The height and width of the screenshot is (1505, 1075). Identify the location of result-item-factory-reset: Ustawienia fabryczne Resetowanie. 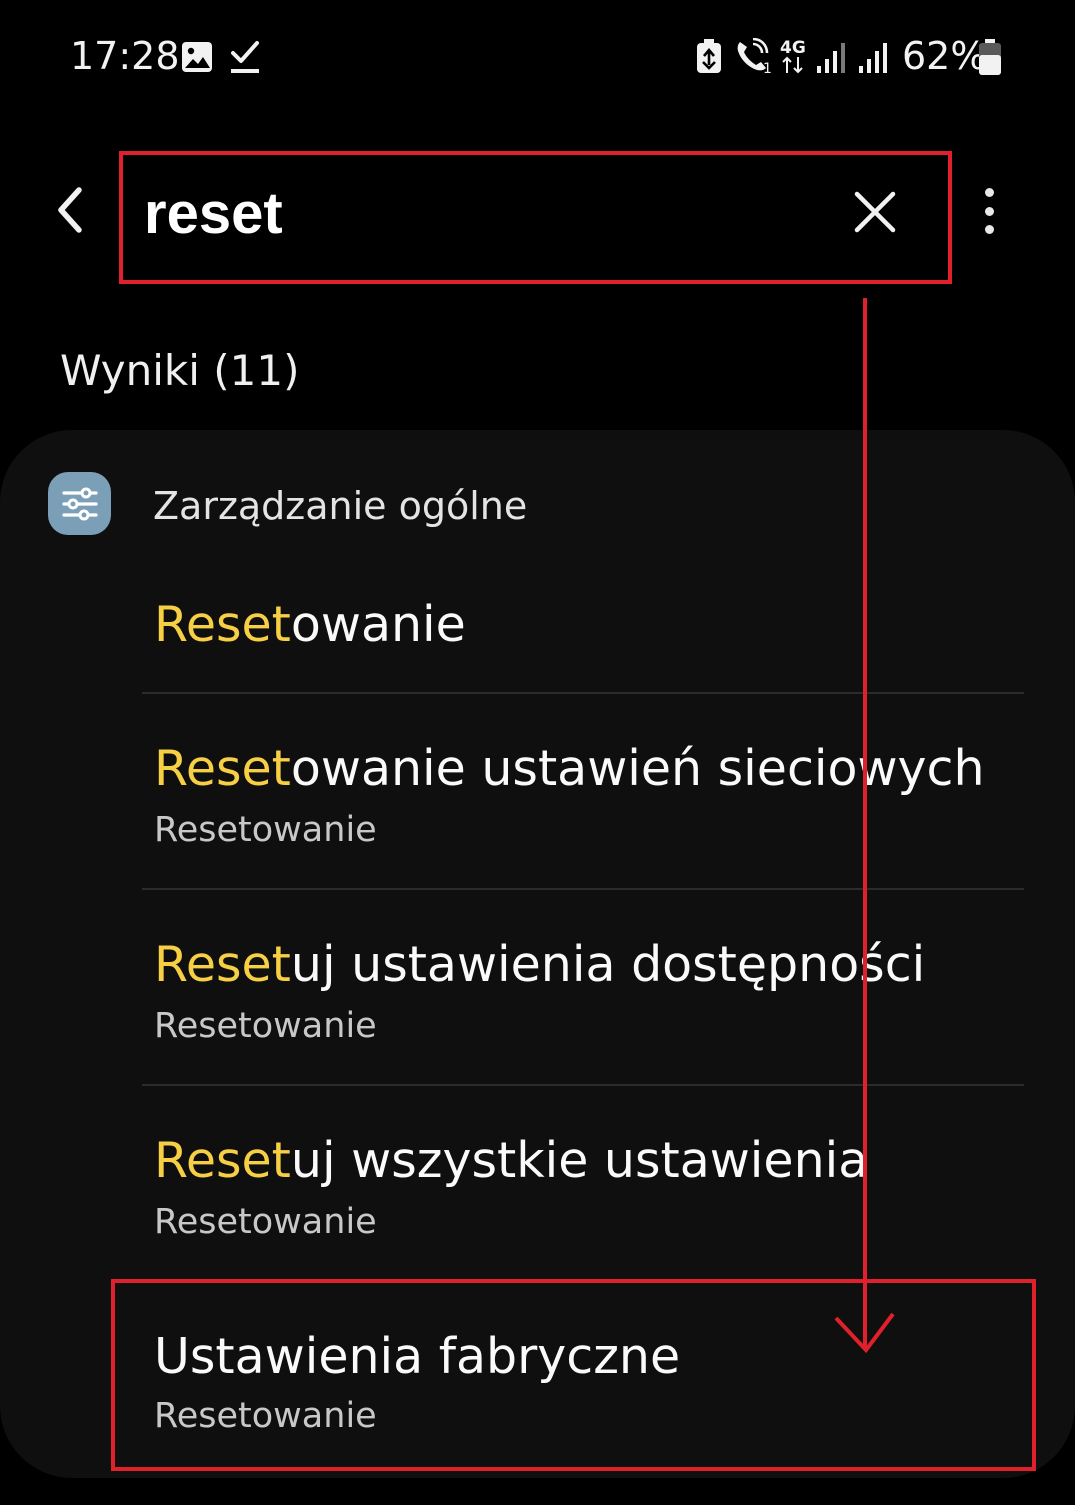
(583, 1377).